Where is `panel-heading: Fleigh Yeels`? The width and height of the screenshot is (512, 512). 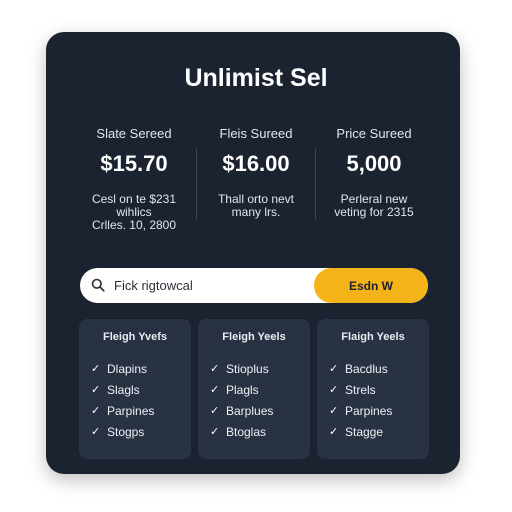 panel-heading: Fleigh Yeels is located at coordinates (254, 337).